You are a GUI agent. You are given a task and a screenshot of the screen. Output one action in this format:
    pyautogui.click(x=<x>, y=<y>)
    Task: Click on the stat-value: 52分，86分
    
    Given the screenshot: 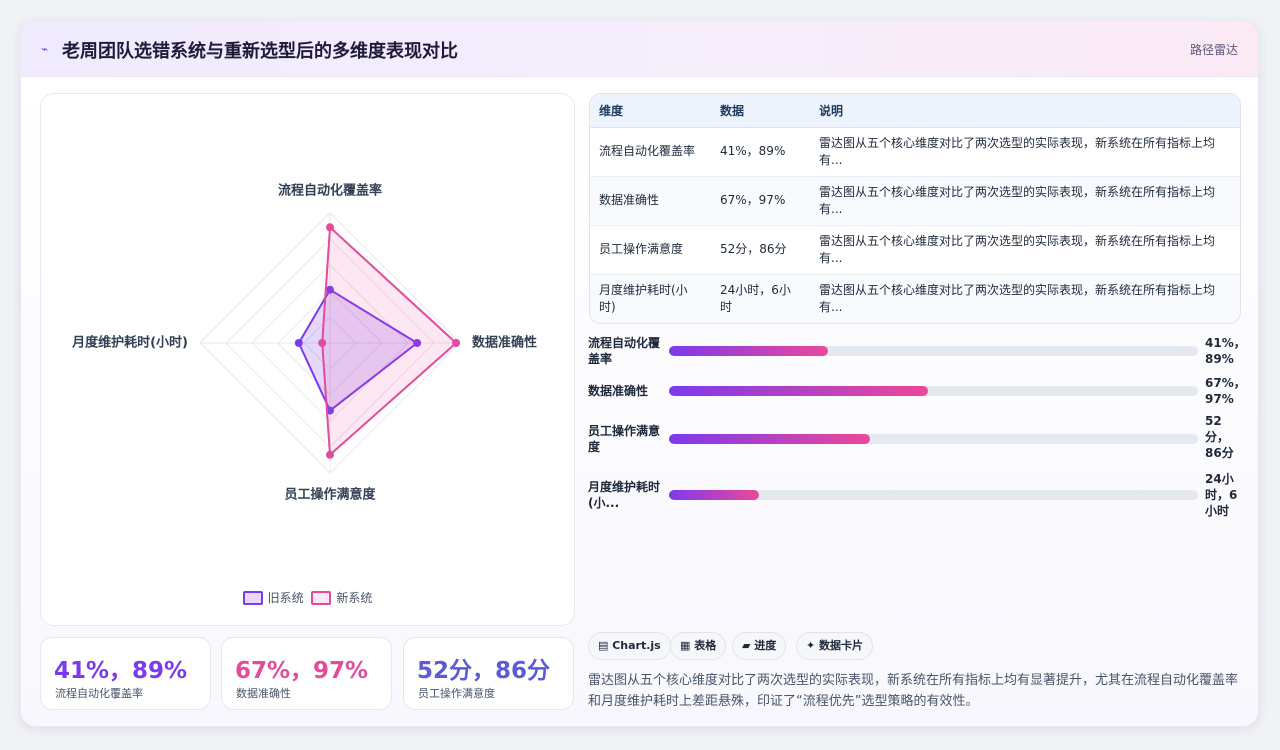 What is the action you would take?
    pyautogui.click(x=484, y=671)
    